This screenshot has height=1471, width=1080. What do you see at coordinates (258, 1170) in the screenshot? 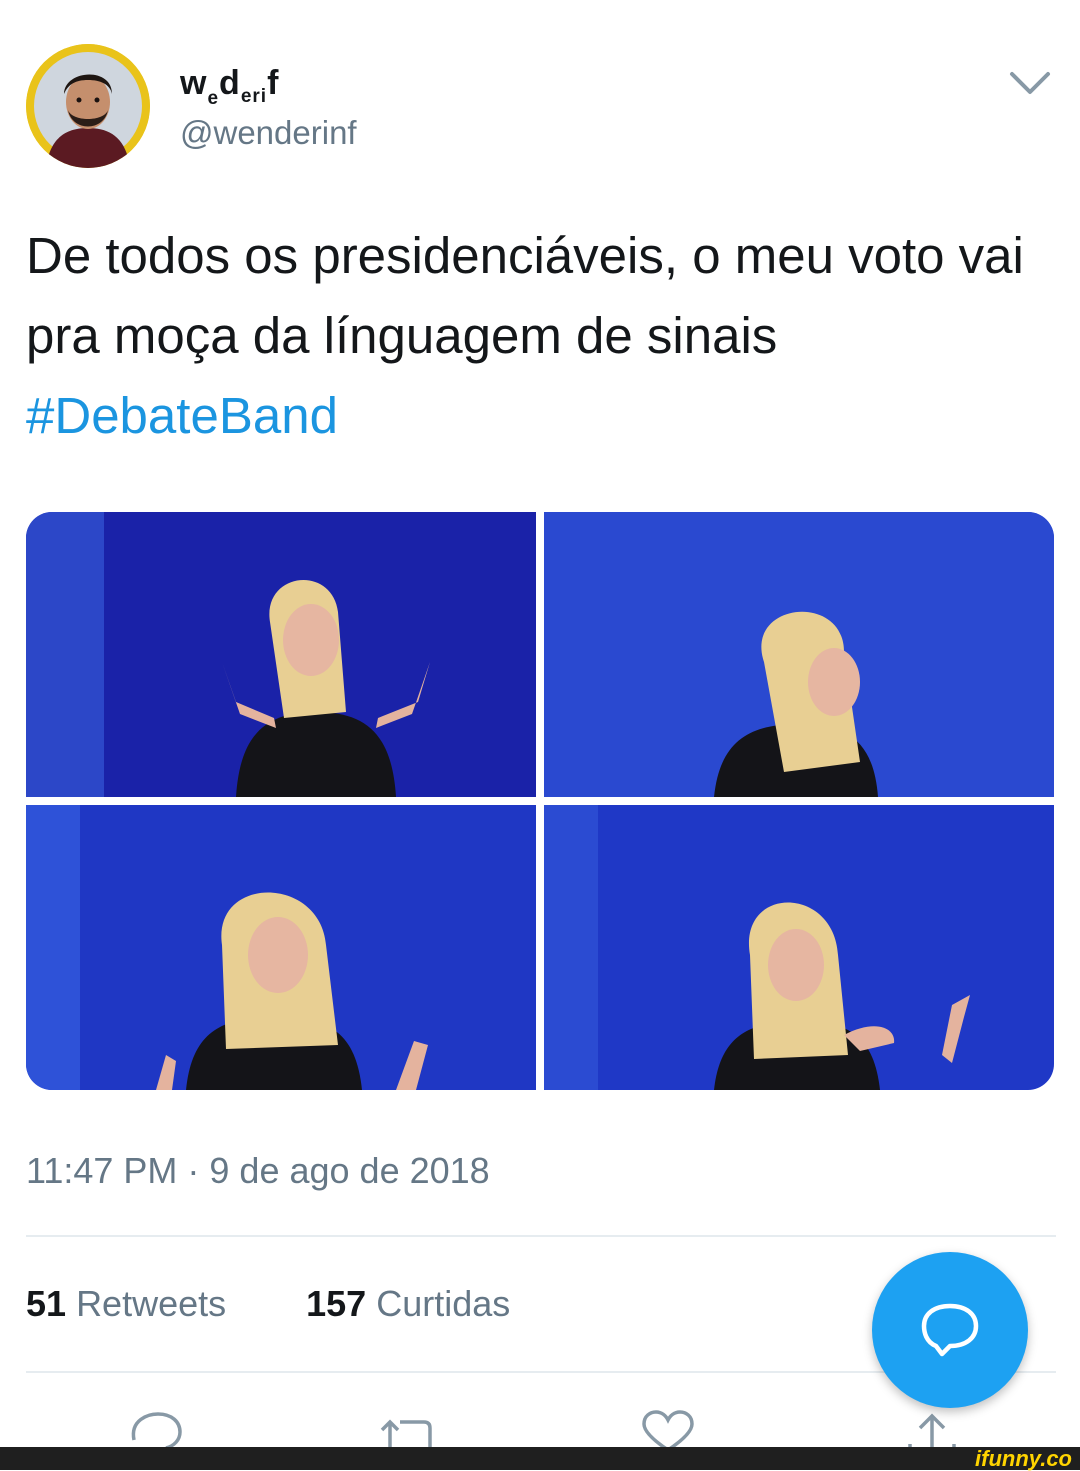
I see `tweet-timestamp: 11:47 PM · 9 de ago de 2018` at bounding box center [258, 1170].